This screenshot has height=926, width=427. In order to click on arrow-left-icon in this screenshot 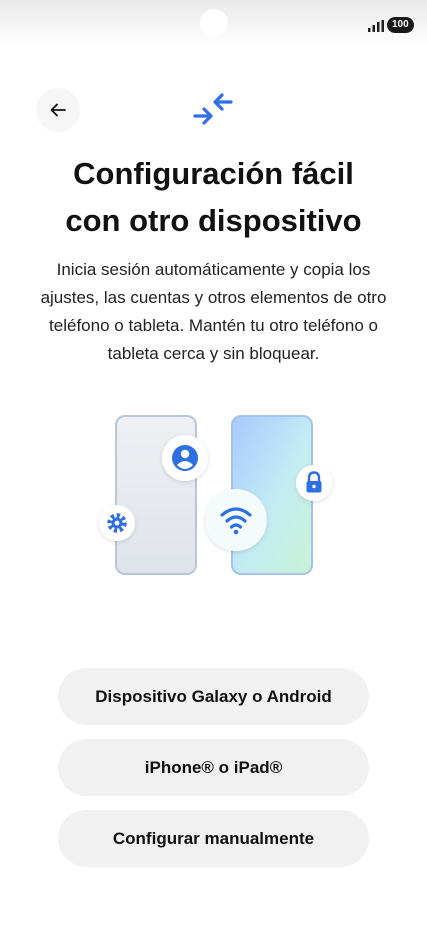, I will do `click(58, 110)`.